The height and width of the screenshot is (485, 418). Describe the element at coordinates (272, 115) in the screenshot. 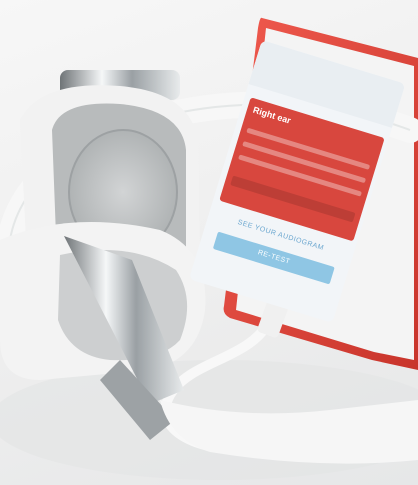

I see `card-title: Right ear` at that location.